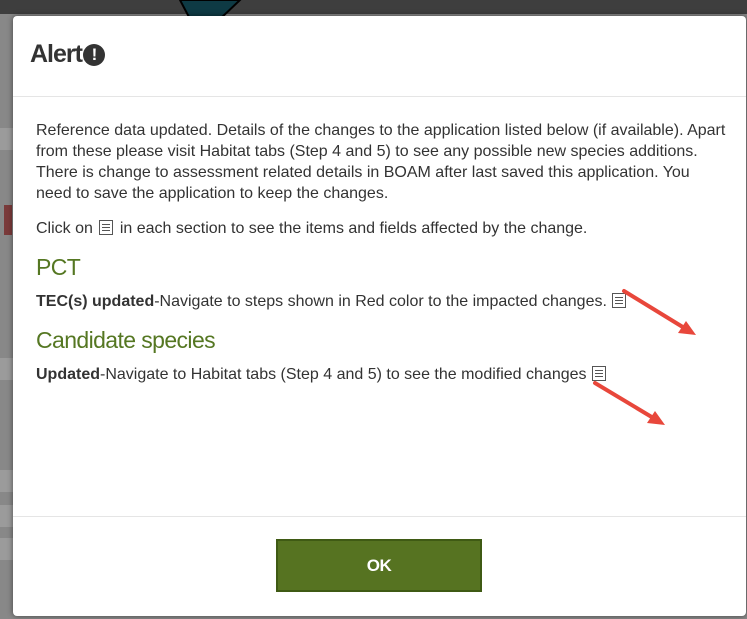 Image resolution: width=747 pixels, height=619 pixels. I want to click on background-red-marker, so click(8, 220).